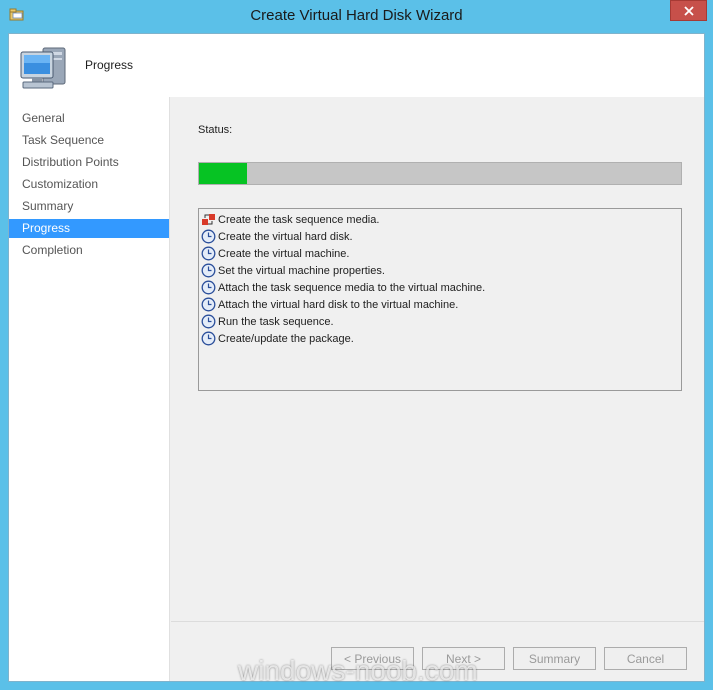 The height and width of the screenshot is (690, 713). I want to click on progress-bar-fill, so click(223, 173).